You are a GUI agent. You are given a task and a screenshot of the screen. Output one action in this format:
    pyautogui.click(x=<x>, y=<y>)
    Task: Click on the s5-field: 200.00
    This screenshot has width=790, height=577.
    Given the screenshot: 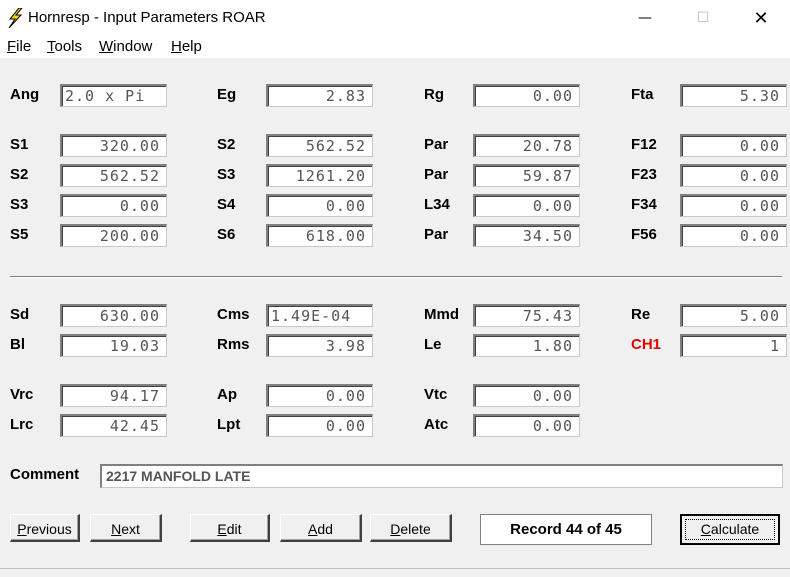 What is the action you would take?
    pyautogui.click(x=113, y=235)
    